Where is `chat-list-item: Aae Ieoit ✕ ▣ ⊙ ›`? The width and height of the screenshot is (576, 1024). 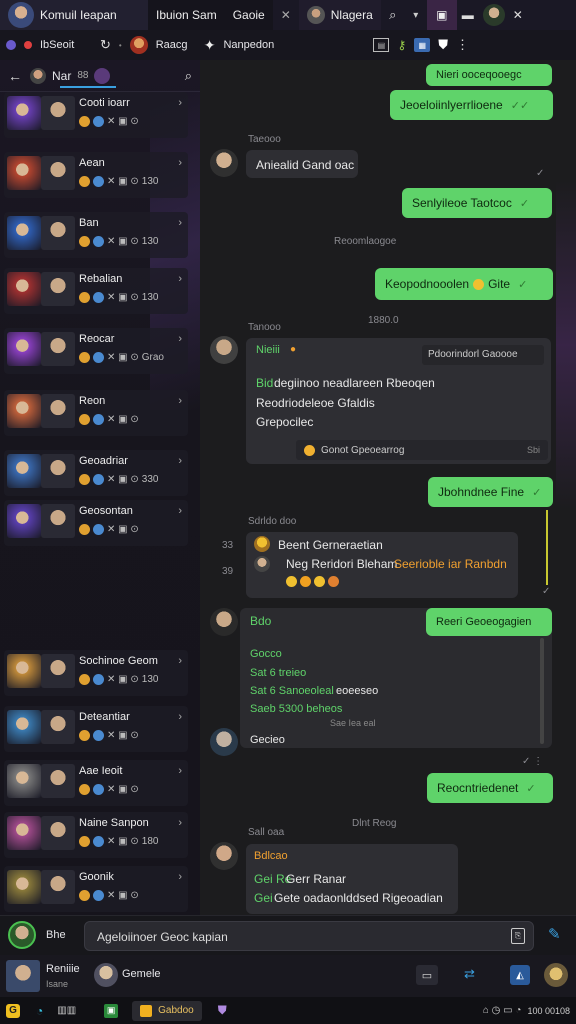 chat-list-item: Aae Ieoit ✕ ▣ ⊙ › is located at coordinates (96, 783).